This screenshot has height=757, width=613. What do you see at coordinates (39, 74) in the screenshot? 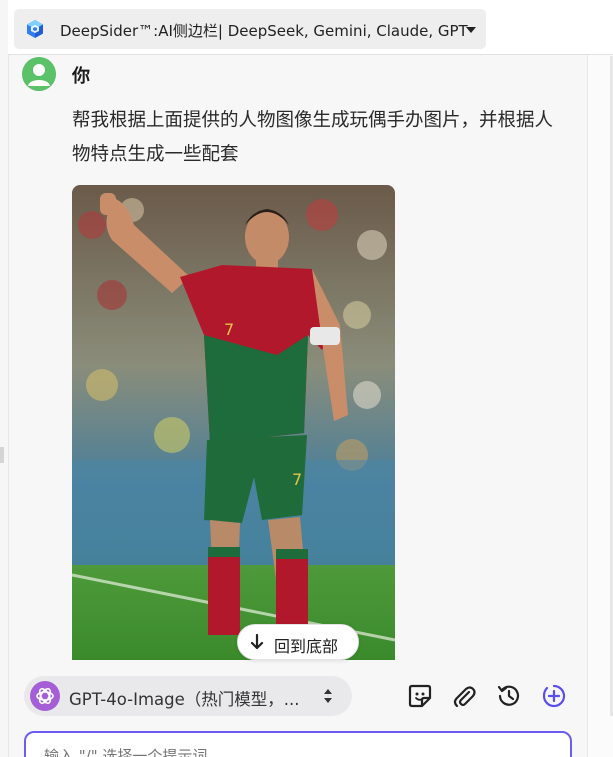
I see `user-avatar-icon` at bounding box center [39, 74].